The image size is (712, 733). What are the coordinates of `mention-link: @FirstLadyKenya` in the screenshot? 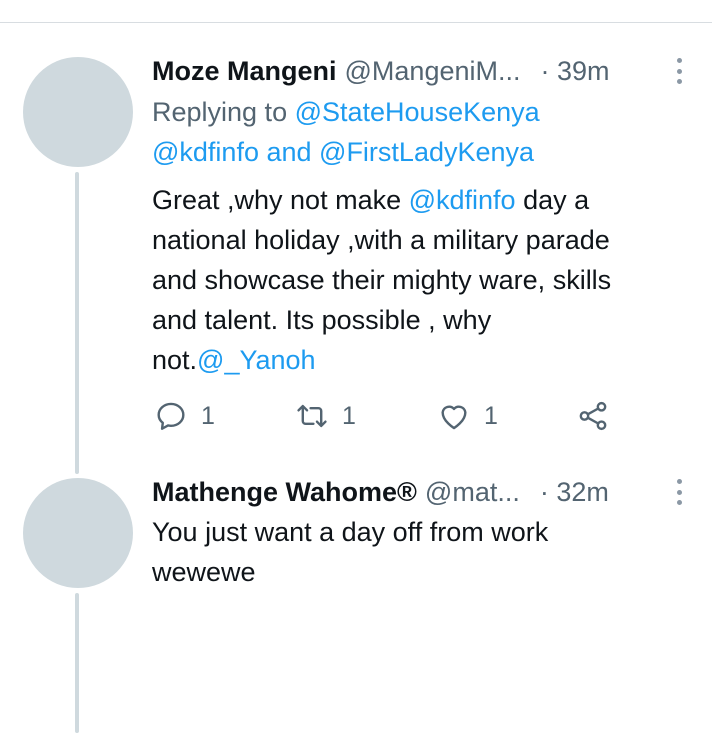 It's located at (426, 152).